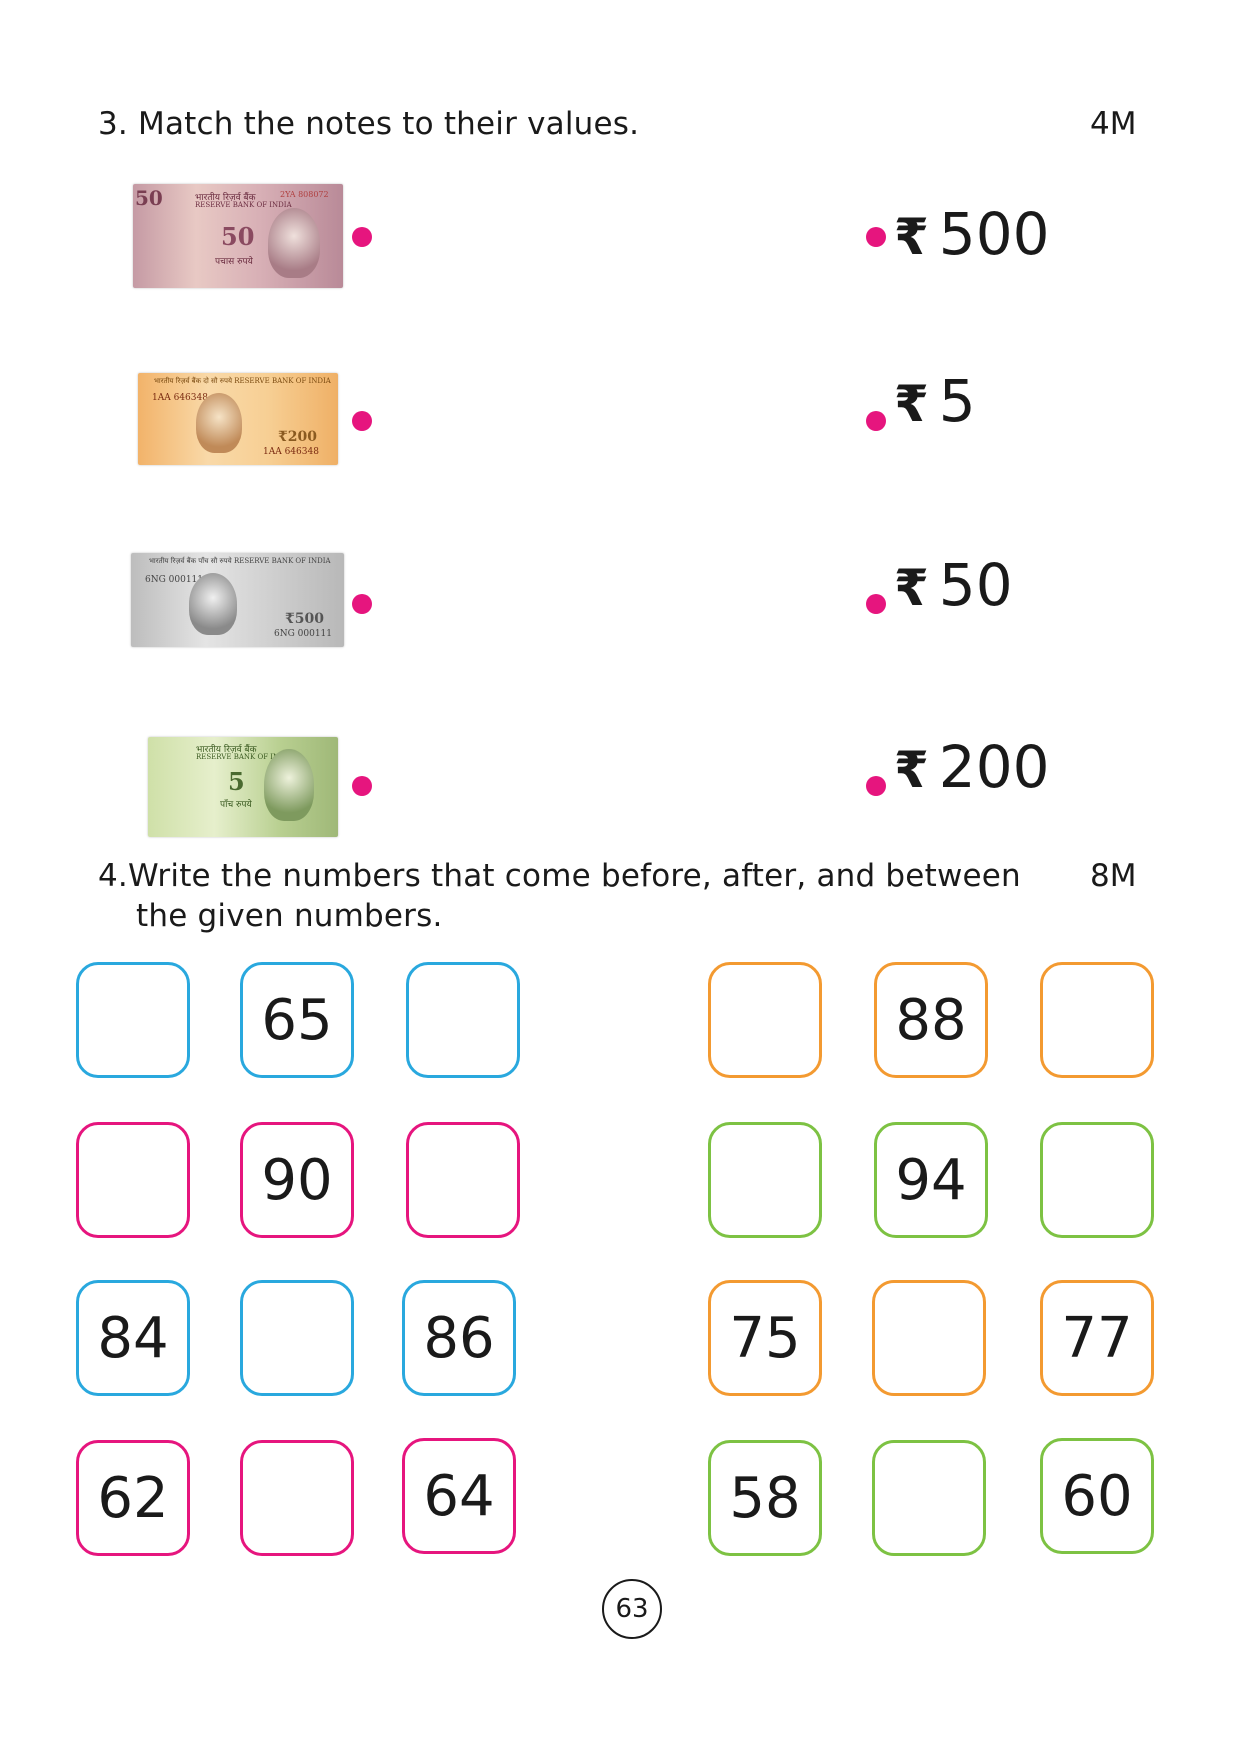 The width and height of the screenshot is (1241, 1755). Describe the element at coordinates (289, 916) in the screenshot. I see `question-4-text-line2: the given numbers.` at that location.